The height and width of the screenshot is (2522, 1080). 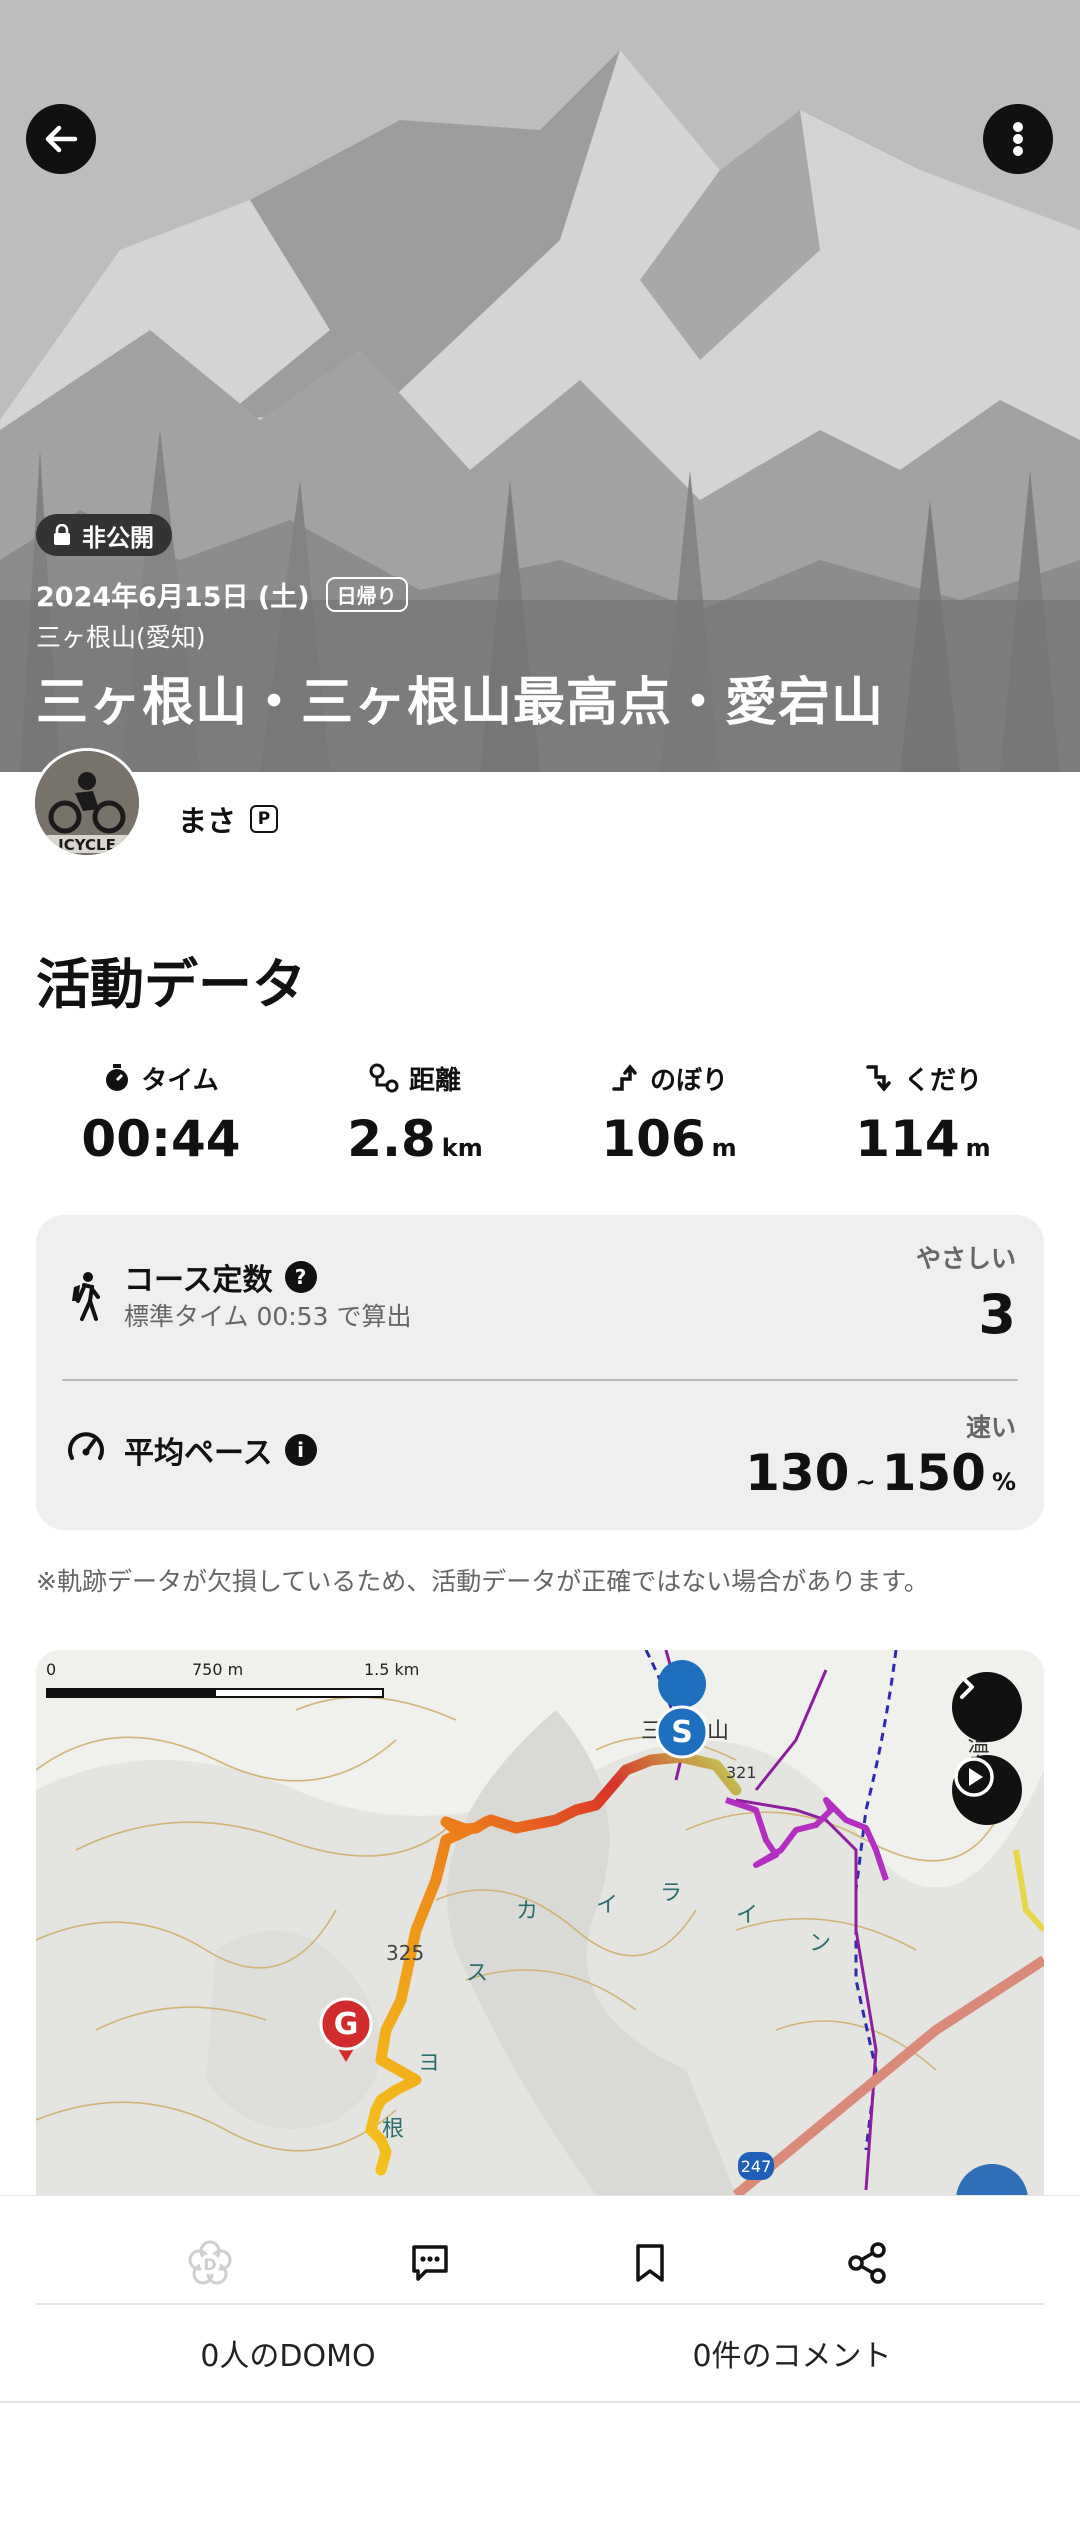 I want to click on hiker-icon, so click(x=86, y=1296).